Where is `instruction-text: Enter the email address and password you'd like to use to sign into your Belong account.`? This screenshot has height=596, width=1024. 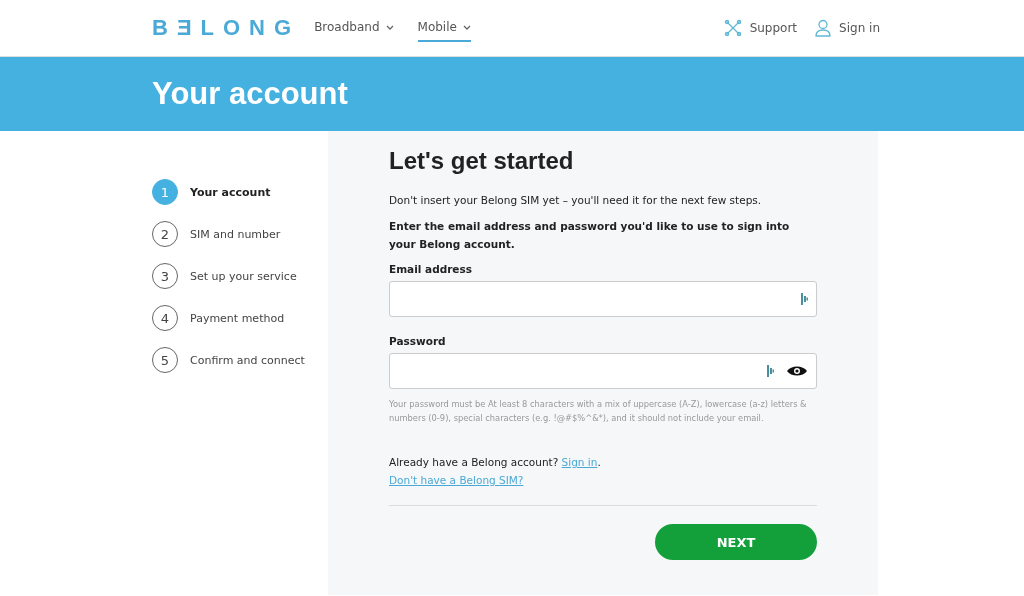 instruction-text: Enter the email address and password you'd like to use to sign into your Belong account. is located at coordinates (590, 235).